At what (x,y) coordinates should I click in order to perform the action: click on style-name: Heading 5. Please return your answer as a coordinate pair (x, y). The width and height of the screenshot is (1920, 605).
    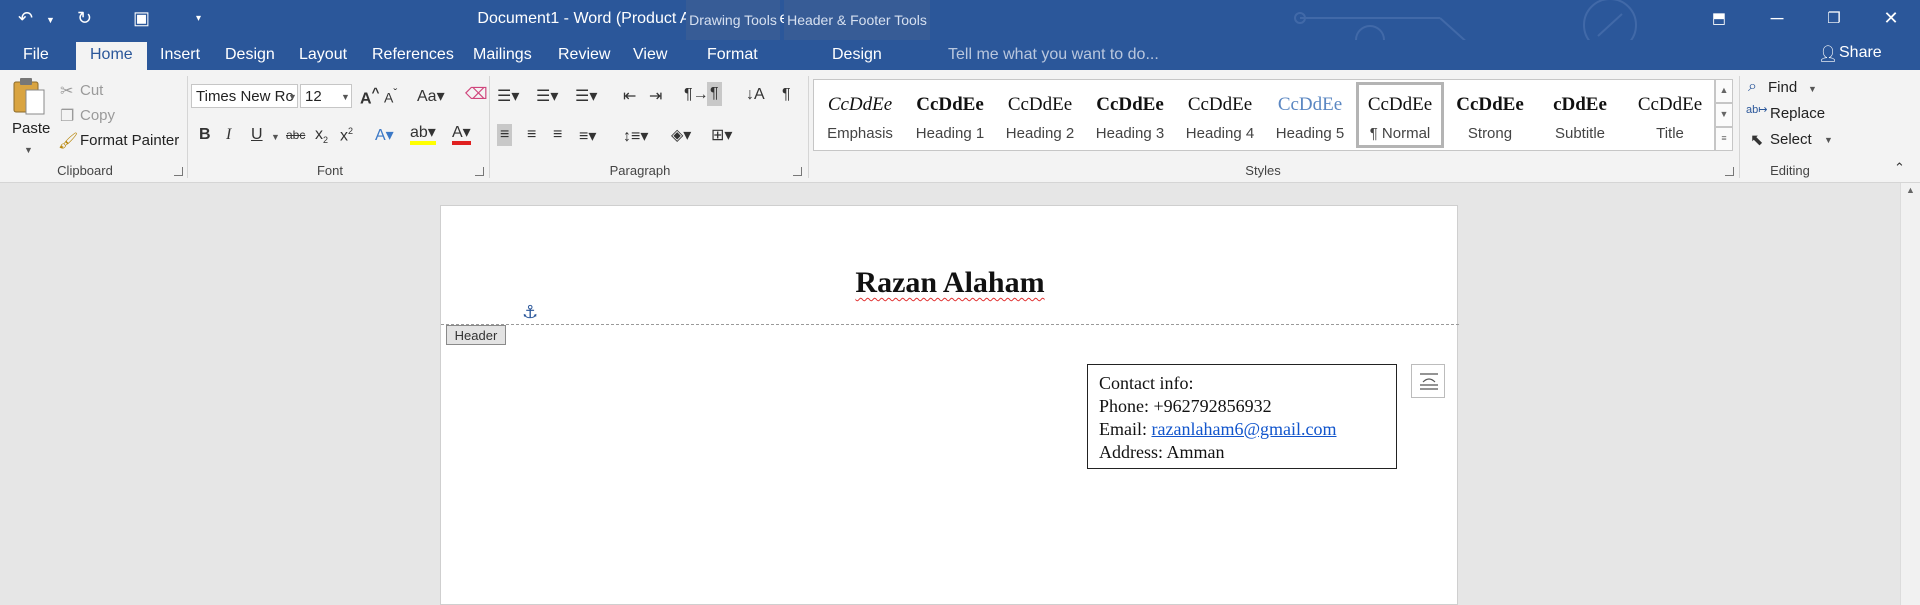
    Looking at the image, I should click on (1310, 133).